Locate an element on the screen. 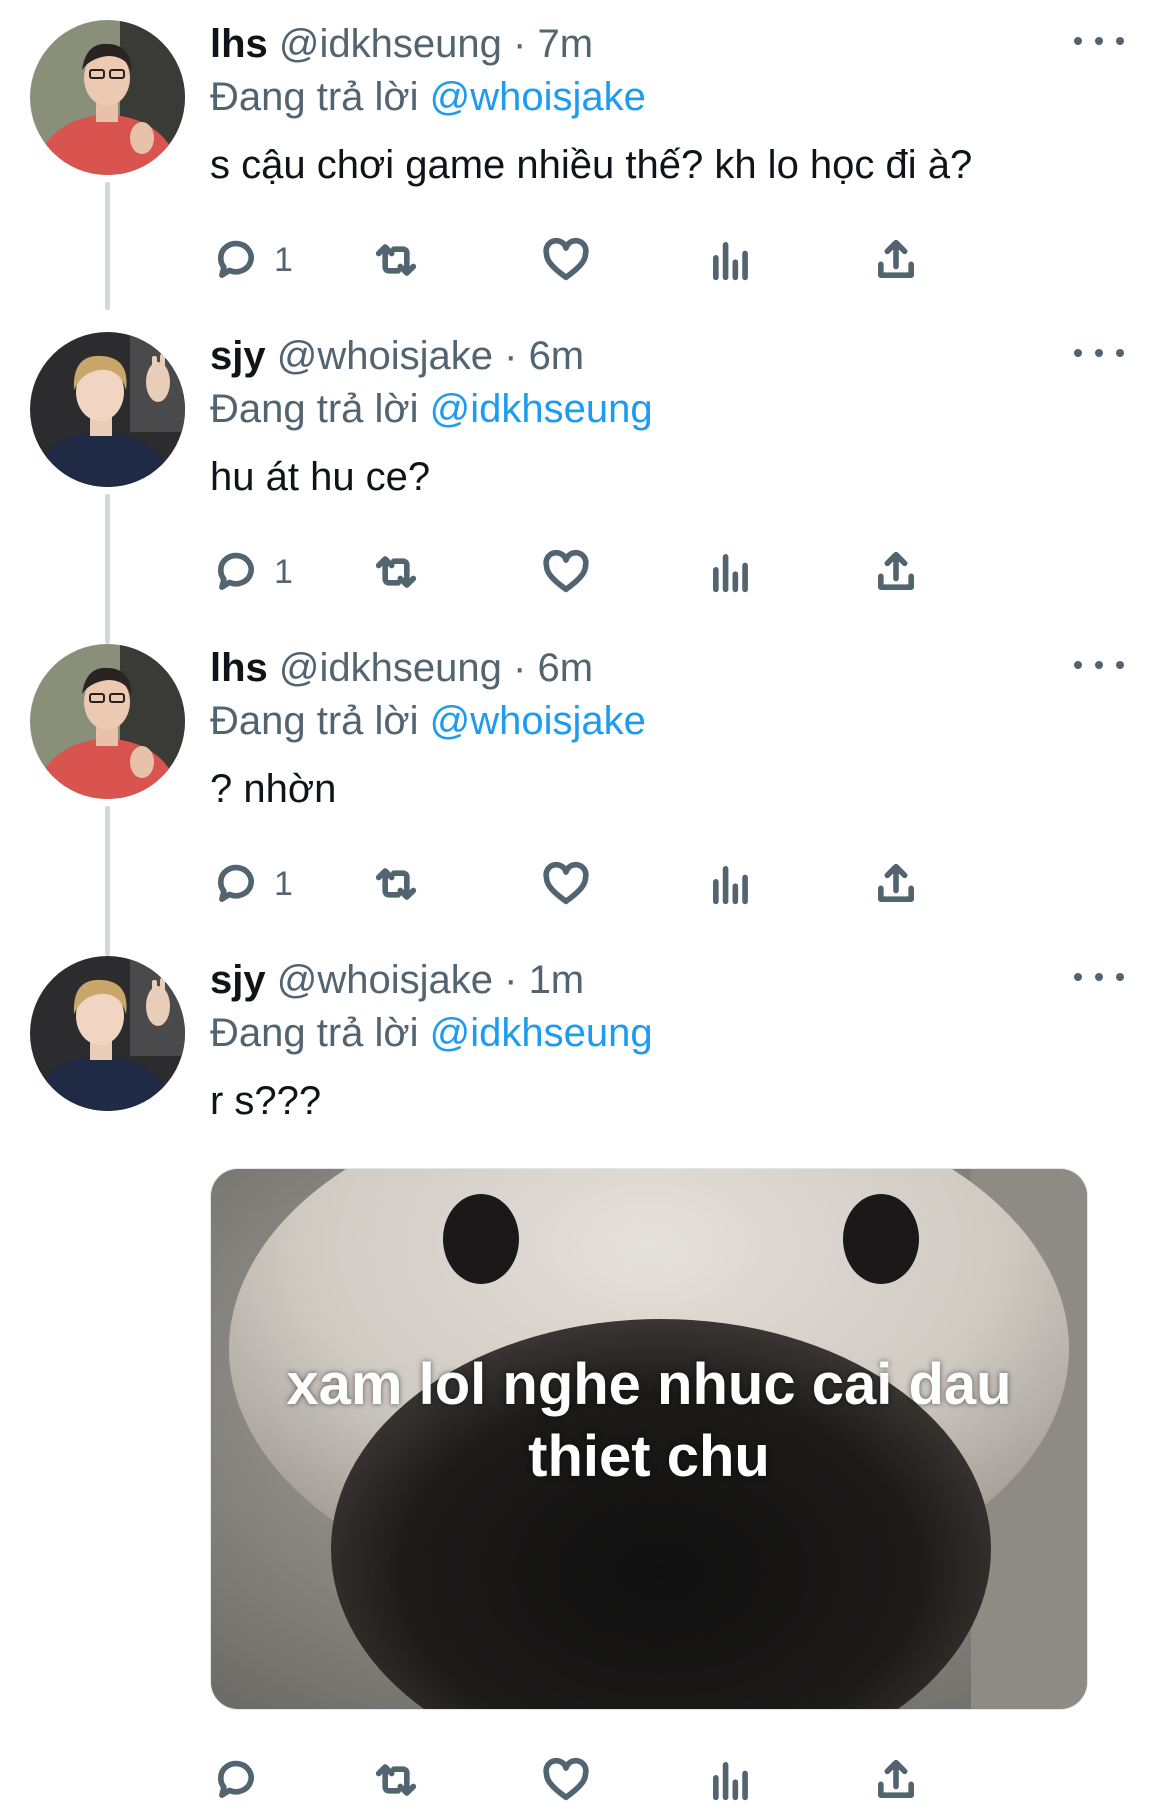 Image resolution: width=1169 pixels, height=1810 pixels. meme-caption-line2: thiet chu is located at coordinates (649, 1456).